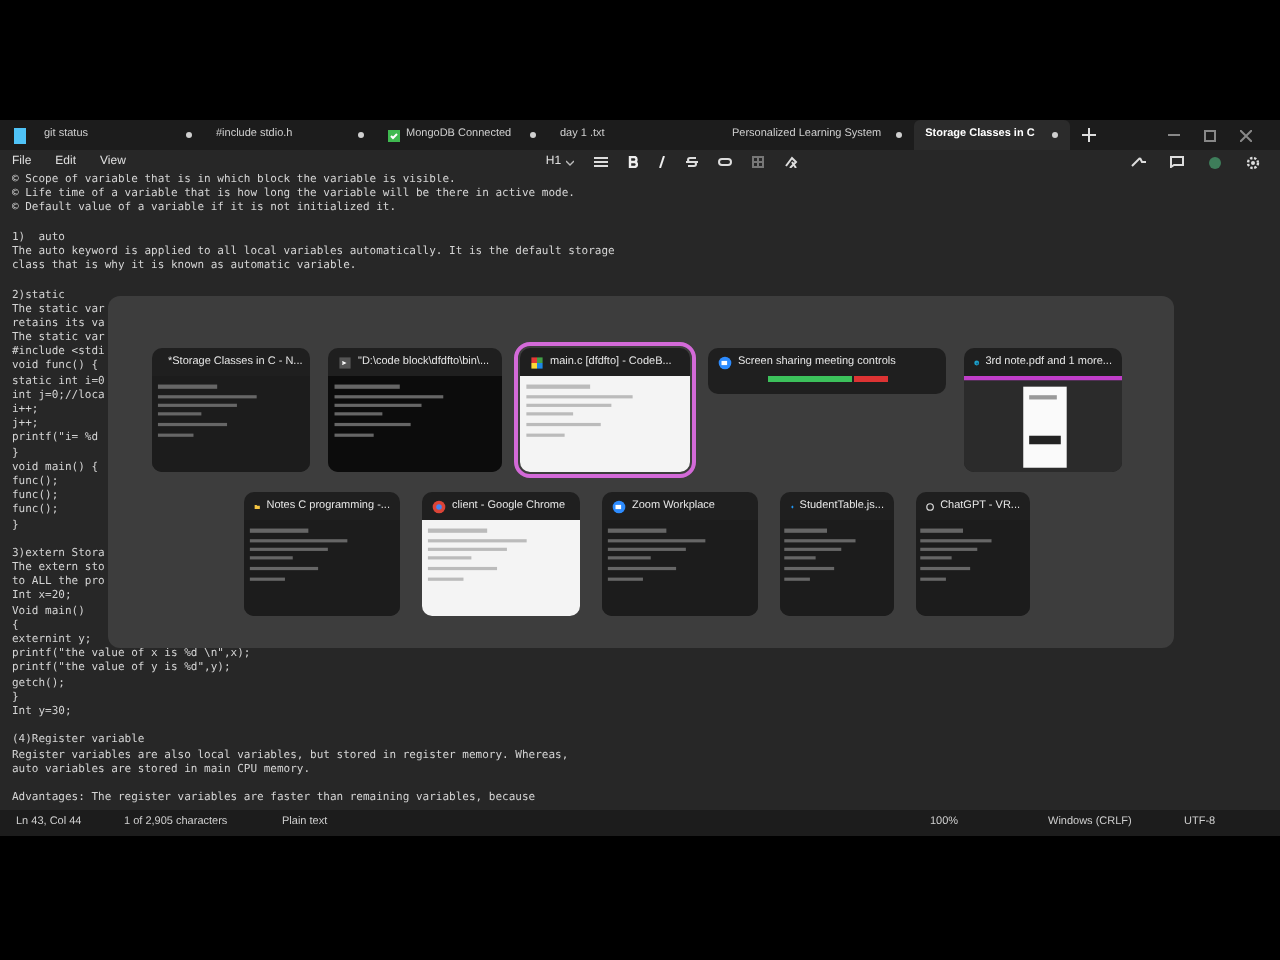 The height and width of the screenshot is (960, 1280). I want to click on add-icon, so click(1088, 135).